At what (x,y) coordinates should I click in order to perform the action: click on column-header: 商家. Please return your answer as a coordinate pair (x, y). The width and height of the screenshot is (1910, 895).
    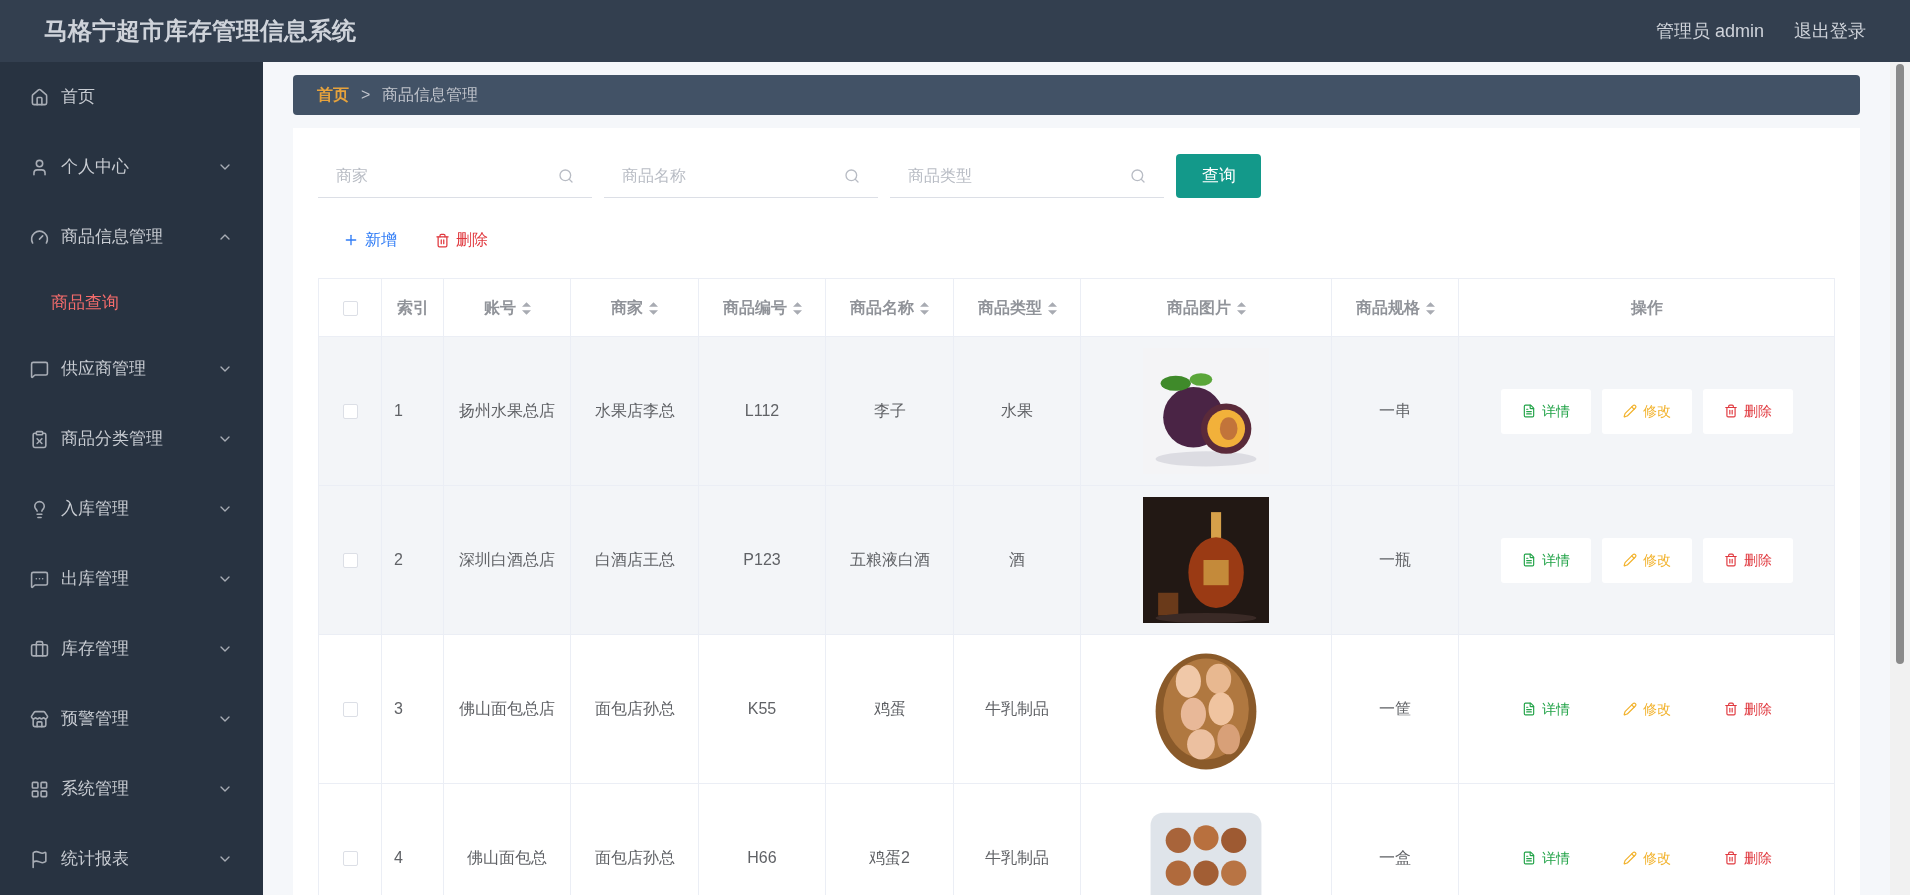
    Looking at the image, I should click on (627, 307).